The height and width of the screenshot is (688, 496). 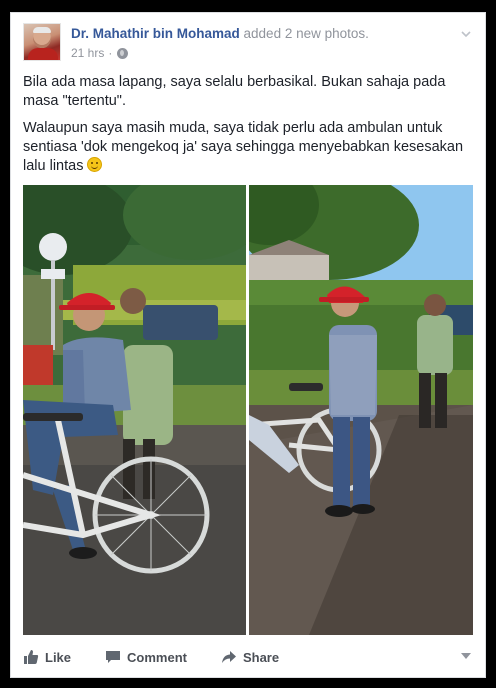 I want to click on comment-label: Comment, so click(x=157, y=657).